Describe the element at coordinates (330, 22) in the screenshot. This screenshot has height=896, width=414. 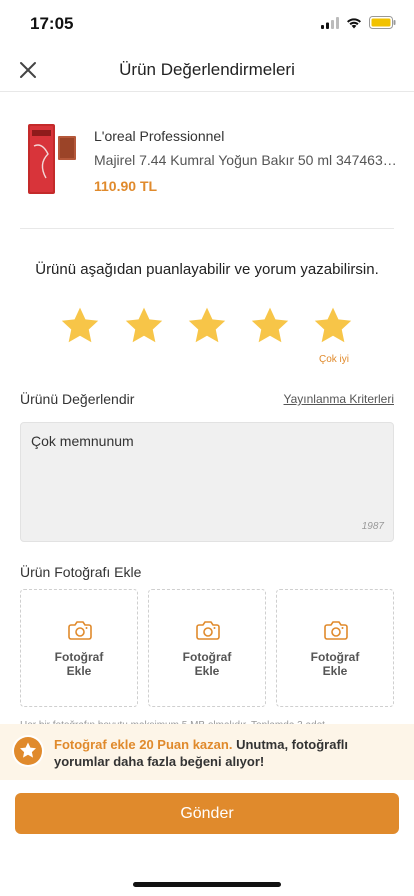
I see `signal-icon` at that location.